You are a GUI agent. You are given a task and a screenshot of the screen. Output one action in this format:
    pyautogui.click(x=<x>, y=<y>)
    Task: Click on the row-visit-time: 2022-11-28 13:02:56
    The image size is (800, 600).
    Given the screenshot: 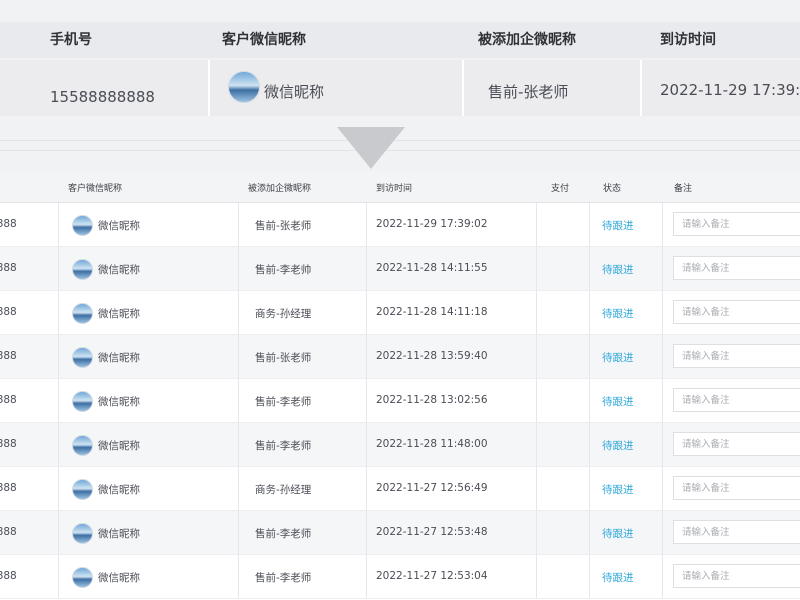 What is the action you would take?
    pyautogui.click(x=432, y=400)
    